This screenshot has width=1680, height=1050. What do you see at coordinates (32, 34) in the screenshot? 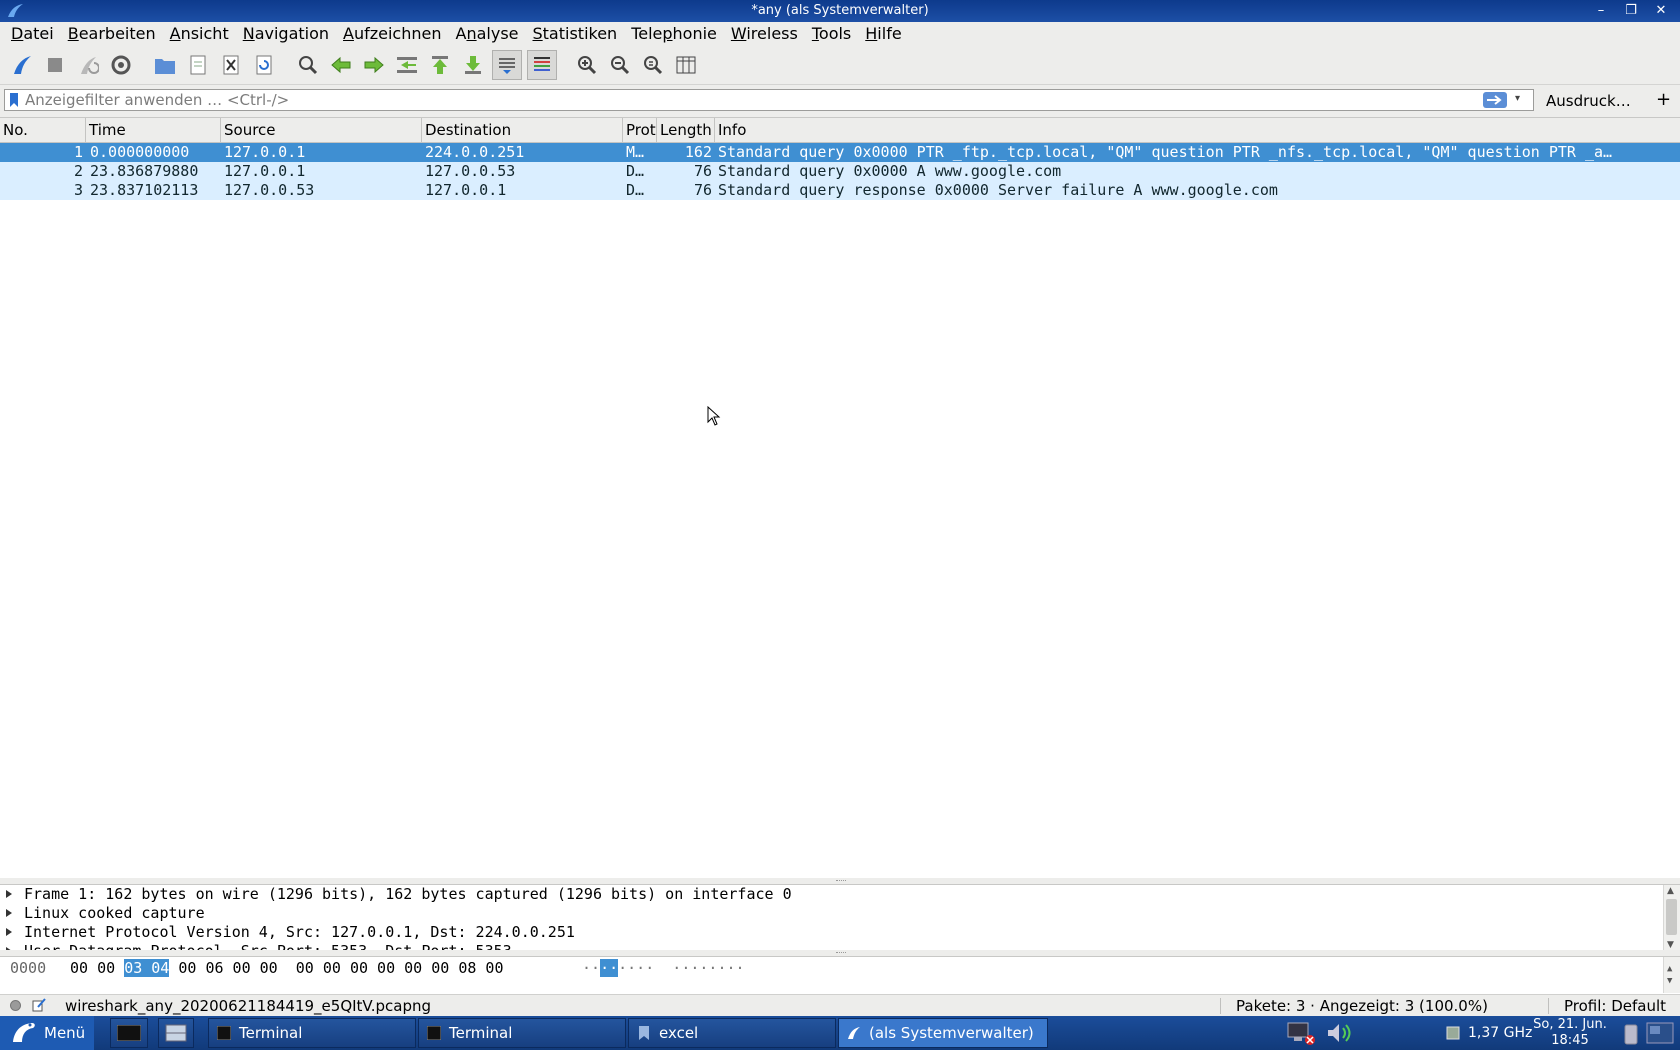
I see `menu-datei: Datei` at bounding box center [32, 34].